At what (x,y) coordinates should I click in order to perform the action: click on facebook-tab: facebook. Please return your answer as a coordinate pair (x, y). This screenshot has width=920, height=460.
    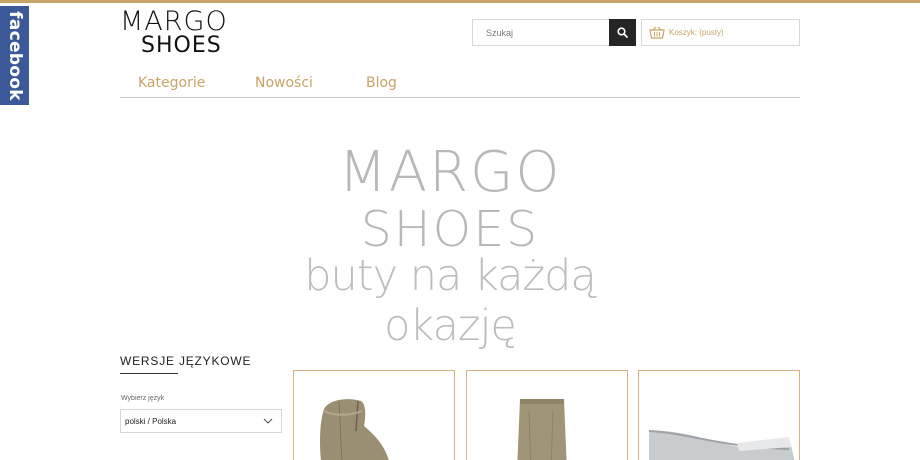
    Looking at the image, I should click on (14, 55).